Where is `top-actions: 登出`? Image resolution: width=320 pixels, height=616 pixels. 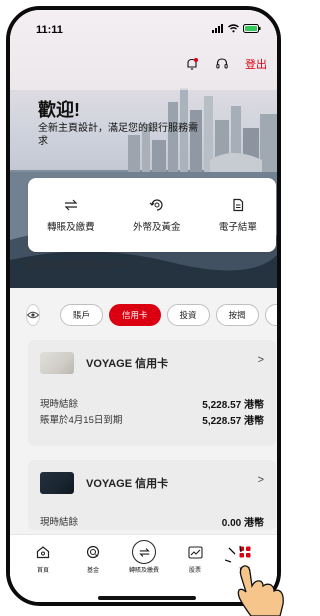 top-actions: 登出 is located at coordinates (226, 64).